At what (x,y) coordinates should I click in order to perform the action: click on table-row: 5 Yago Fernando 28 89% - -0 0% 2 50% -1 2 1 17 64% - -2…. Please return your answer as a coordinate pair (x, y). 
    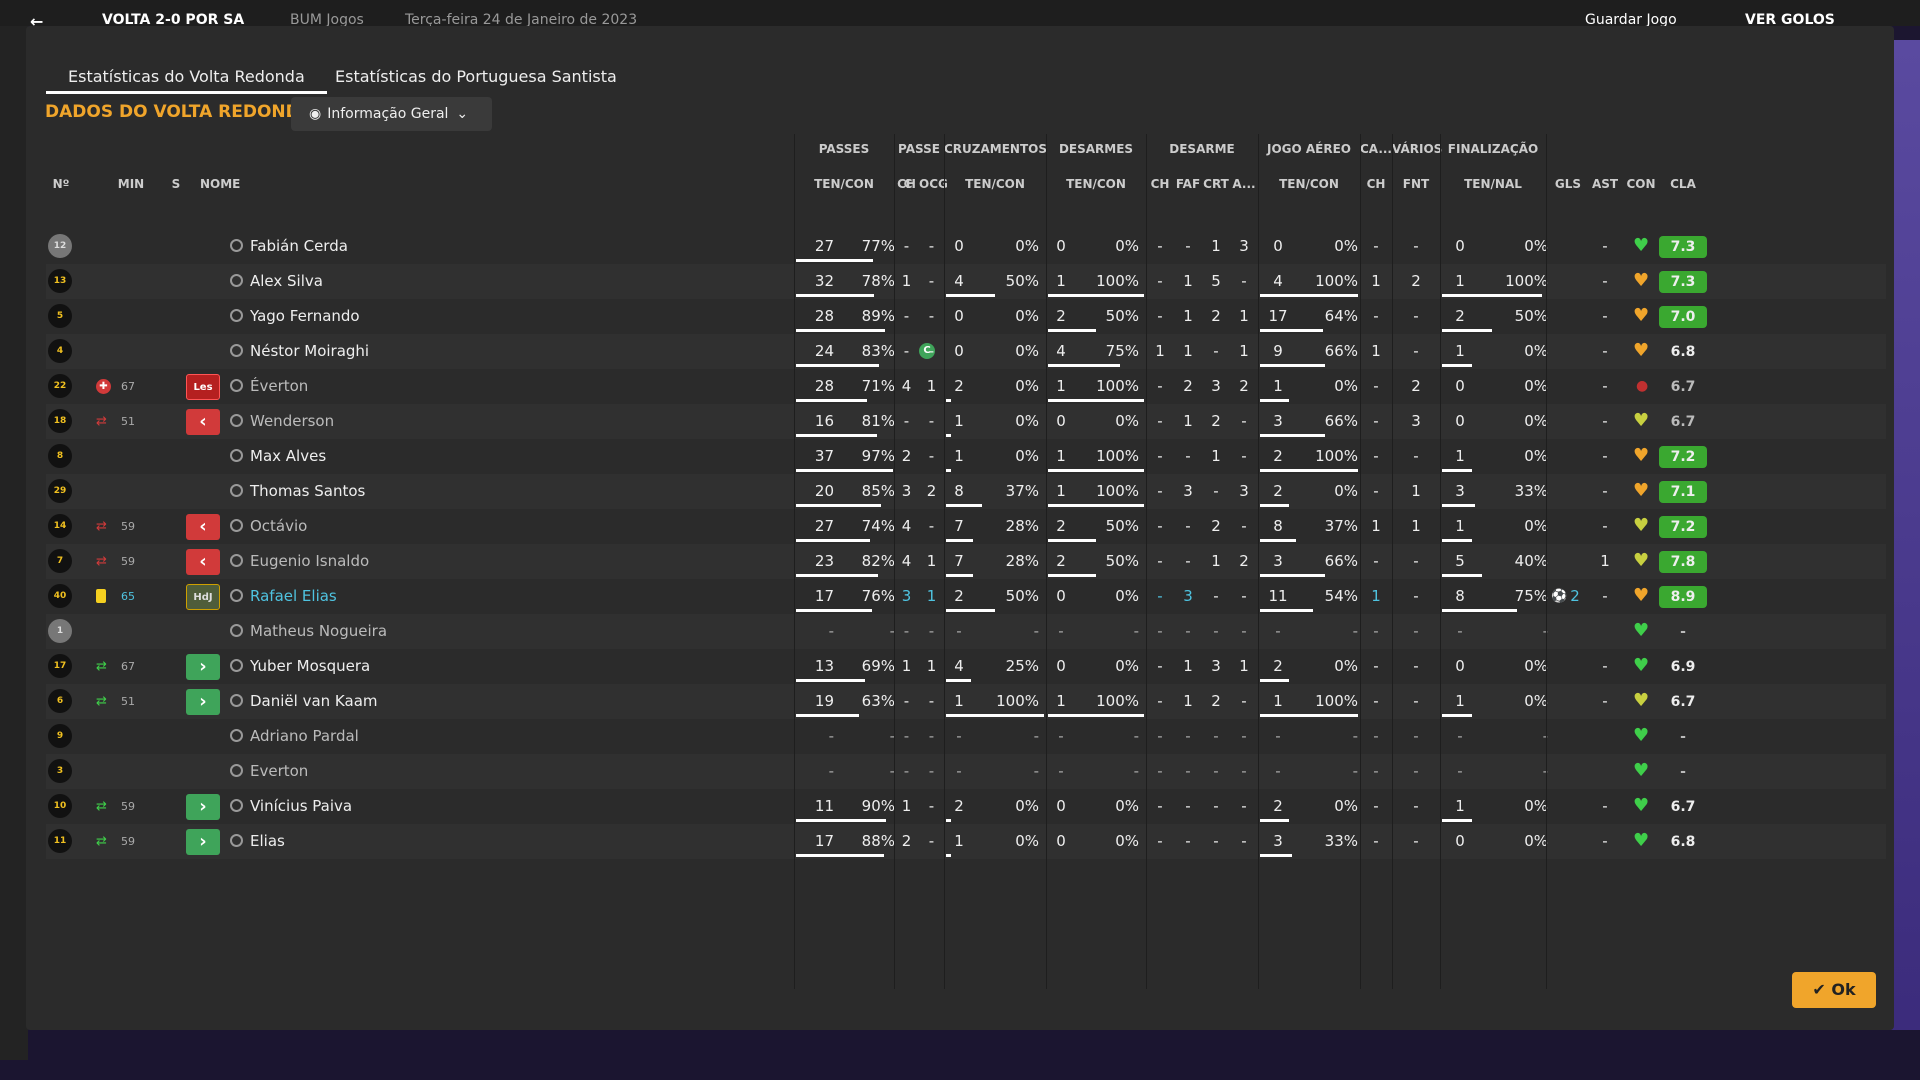
    Looking at the image, I should click on (966, 316).